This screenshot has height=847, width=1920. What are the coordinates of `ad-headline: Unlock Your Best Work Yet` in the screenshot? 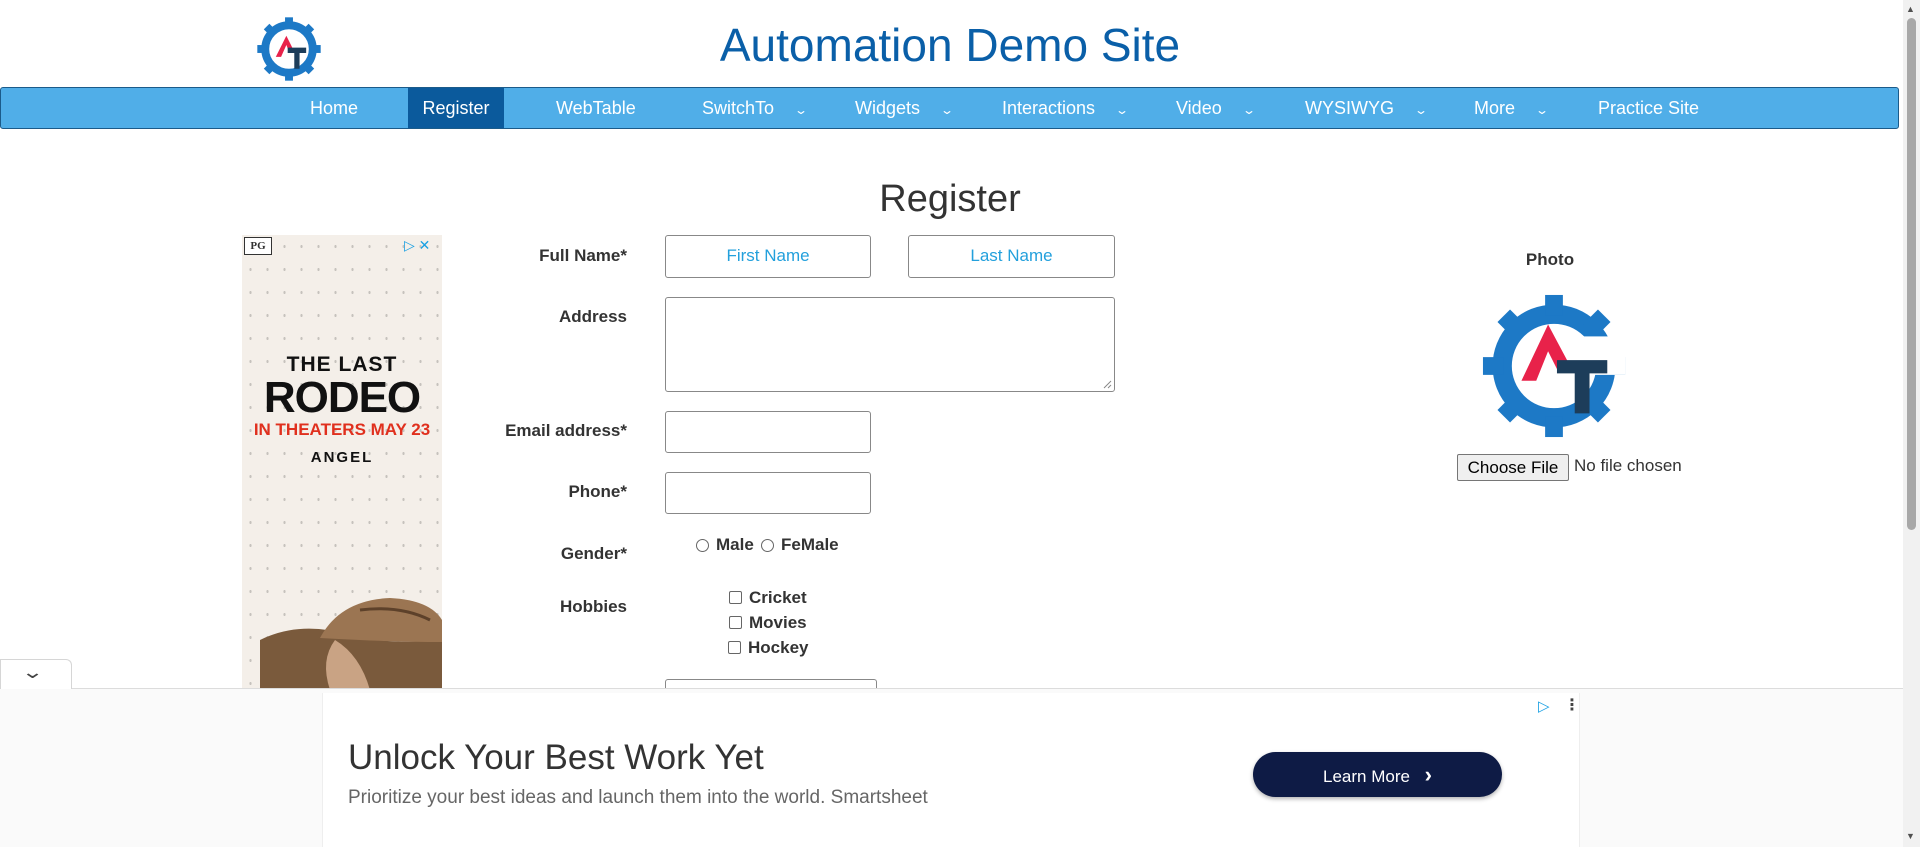 It's located at (556, 757).